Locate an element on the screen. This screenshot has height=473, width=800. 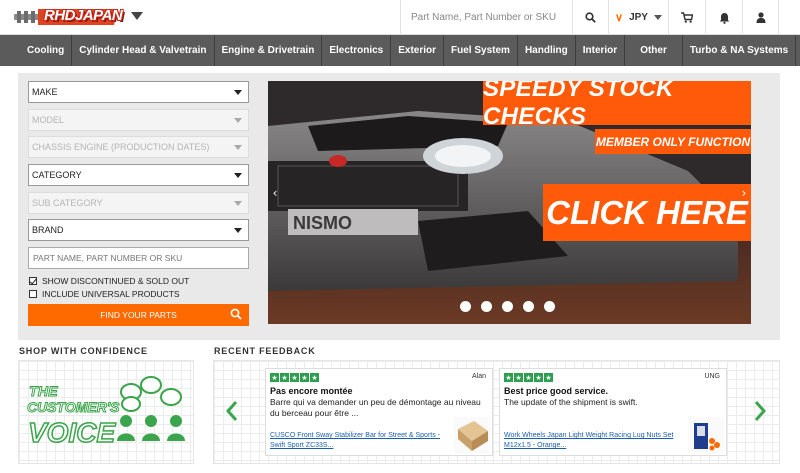
make-select-label: MAKE is located at coordinates (45, 92).